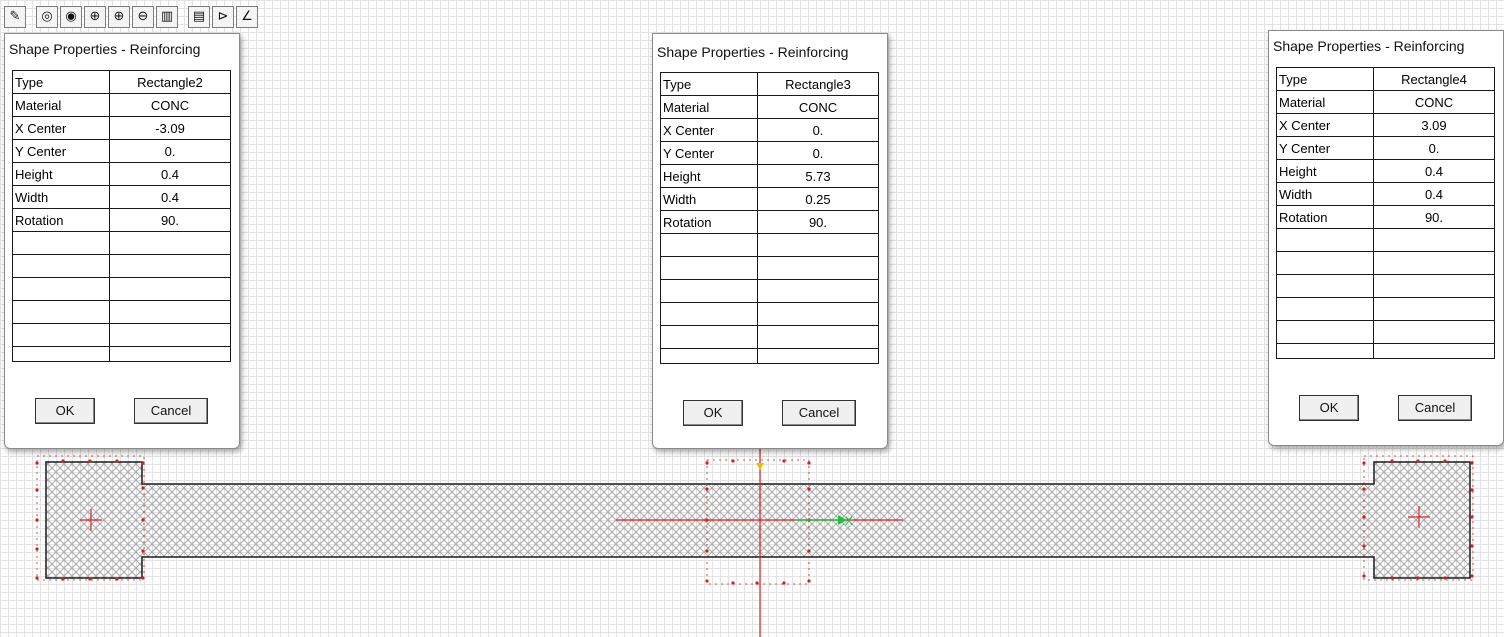 The height and width of the screenshot is (637, 1504). Describe the element at coordinates (15, 17) in the screenshot. I see `pencil-icon: ✎` at that location.